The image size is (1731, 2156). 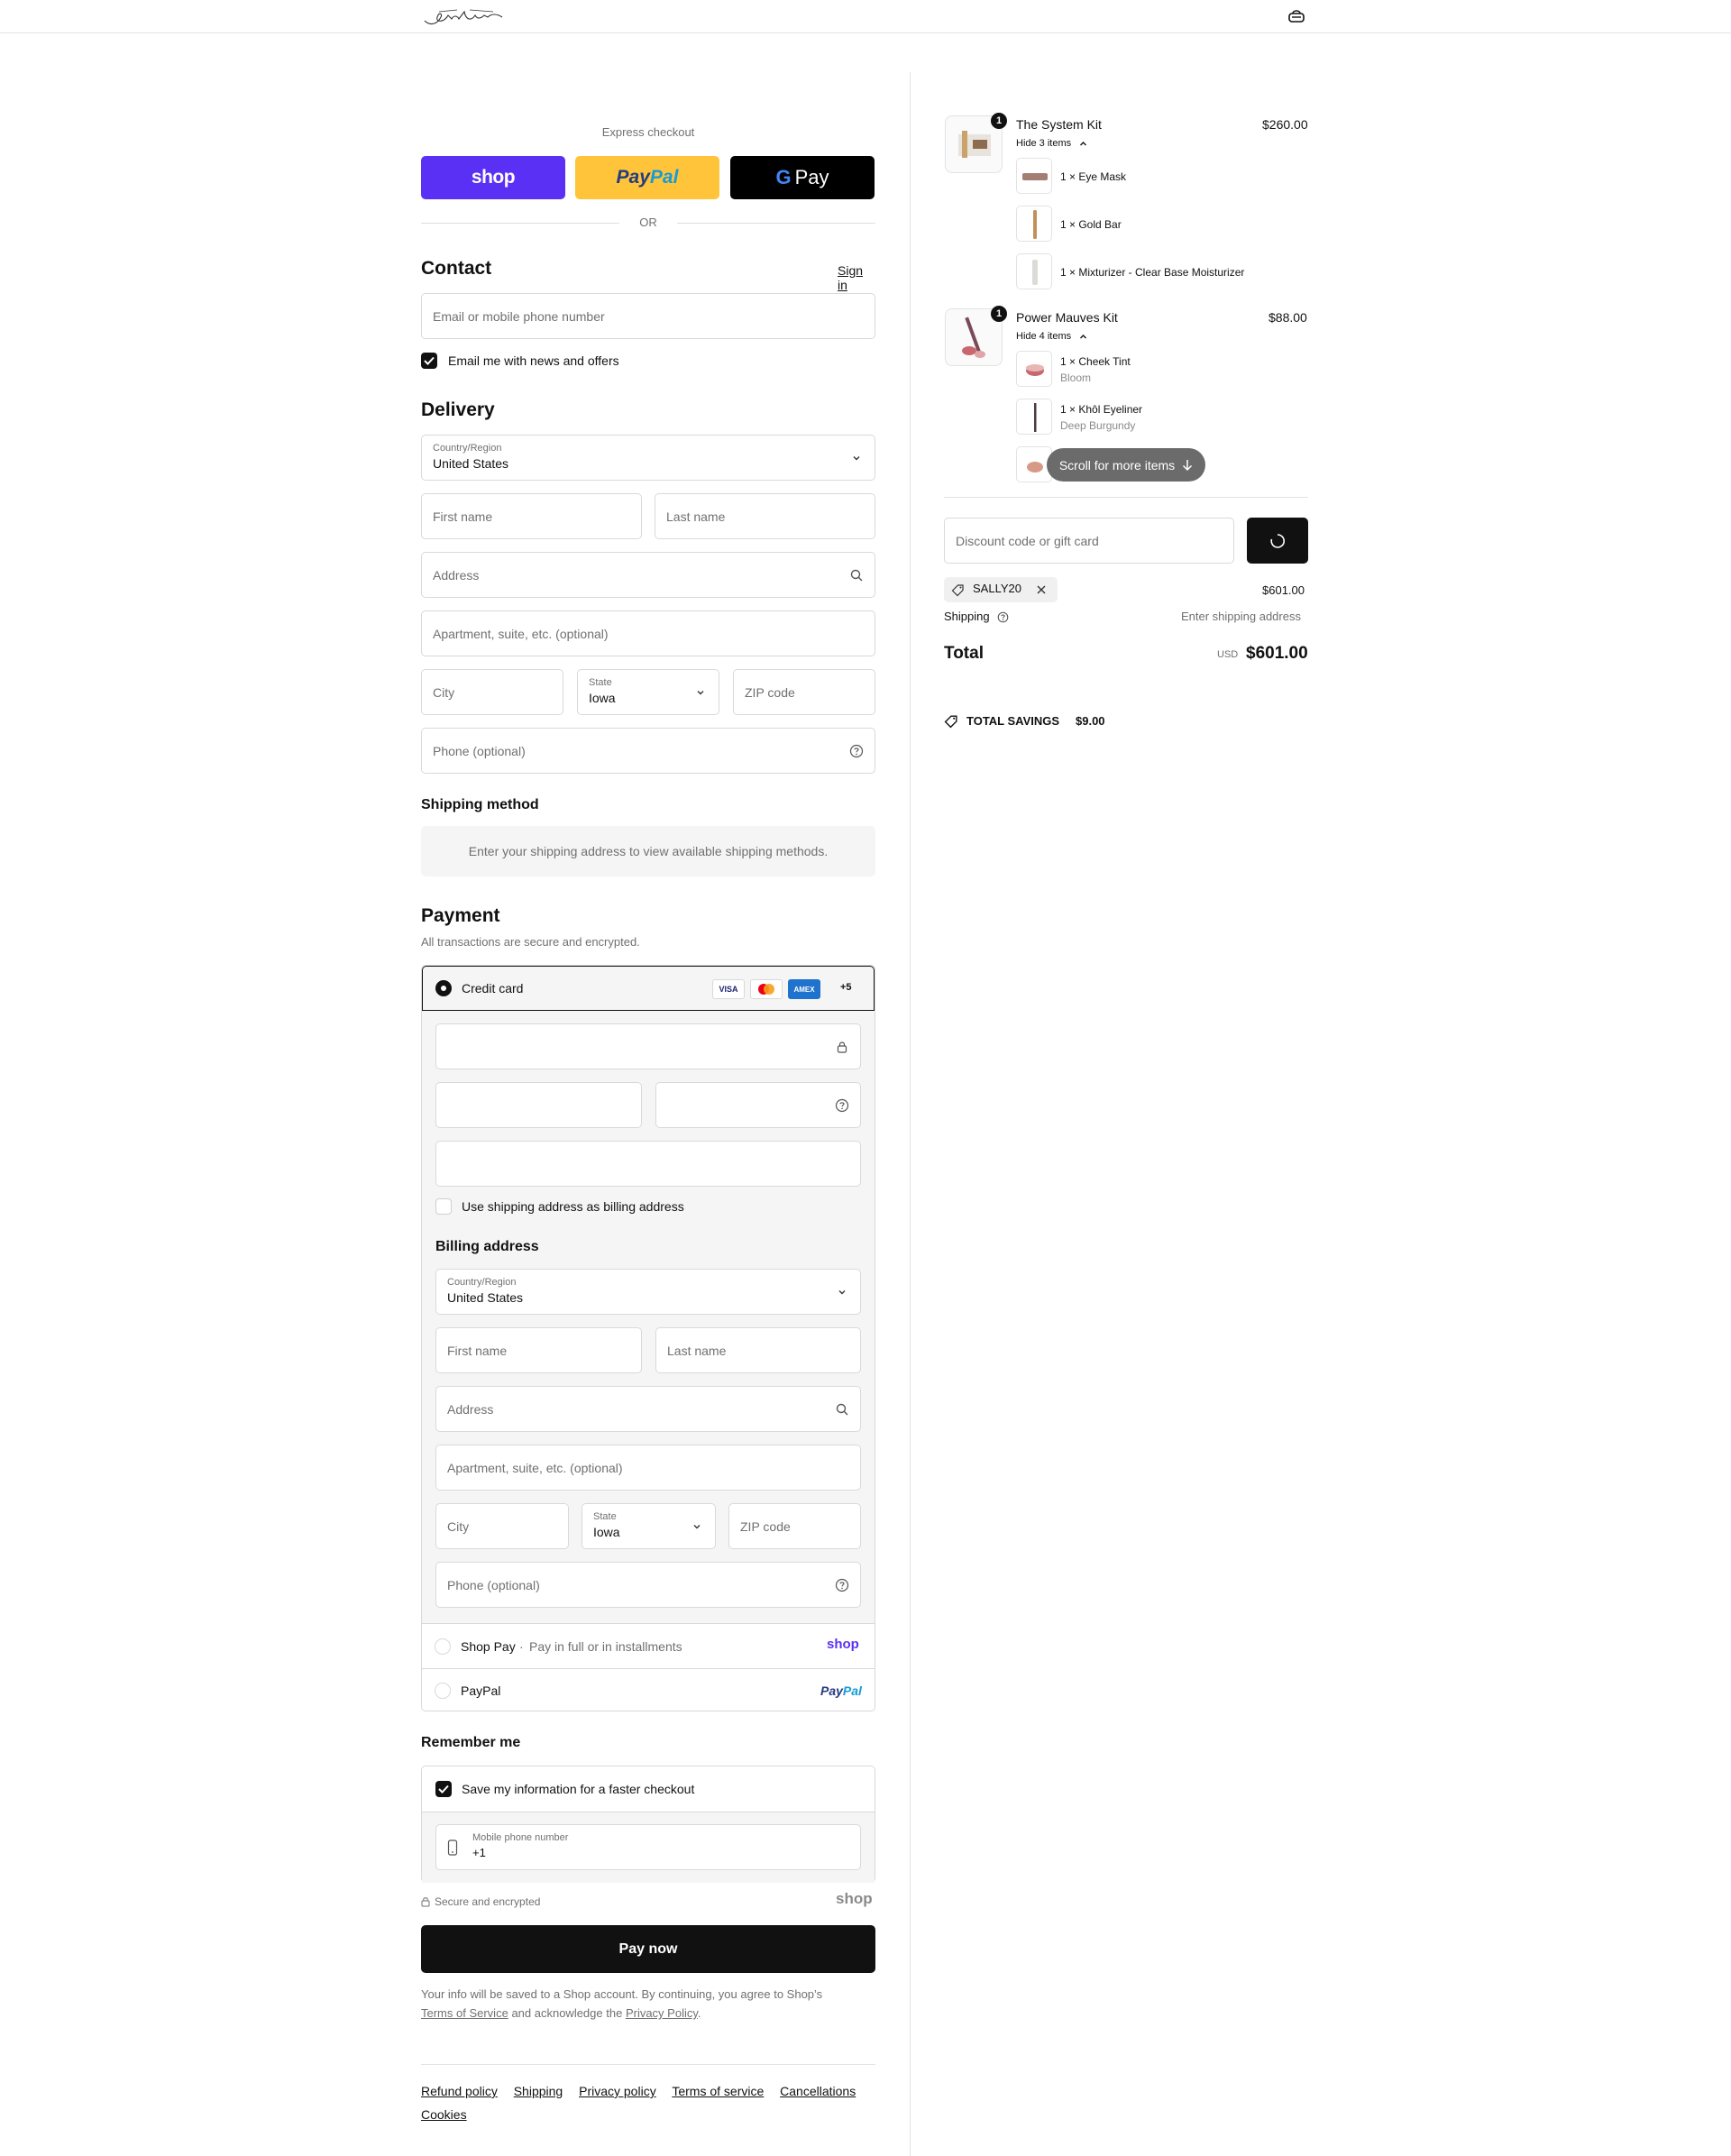 I want to click on newsletter-checkbox, so click(x=429, y=361).